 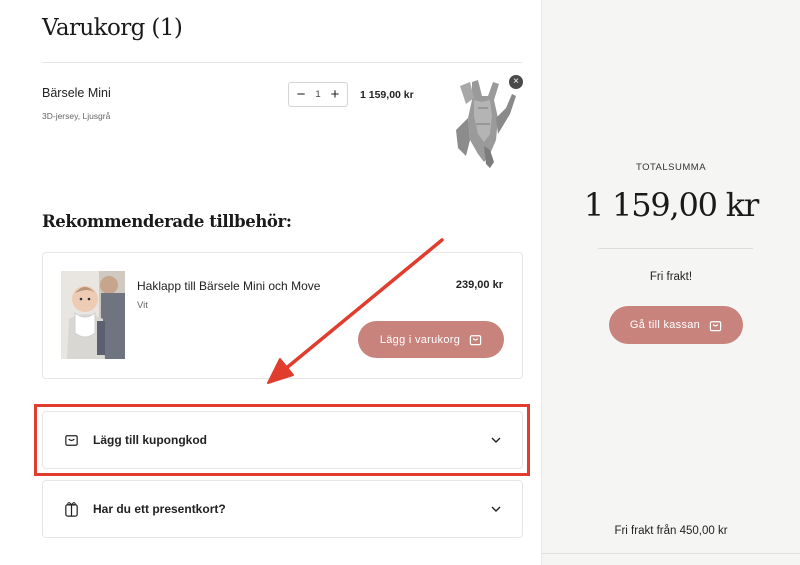 I want to click on gift-card-accordion: Har du ett presentkort?, so click(x=282, y=509).